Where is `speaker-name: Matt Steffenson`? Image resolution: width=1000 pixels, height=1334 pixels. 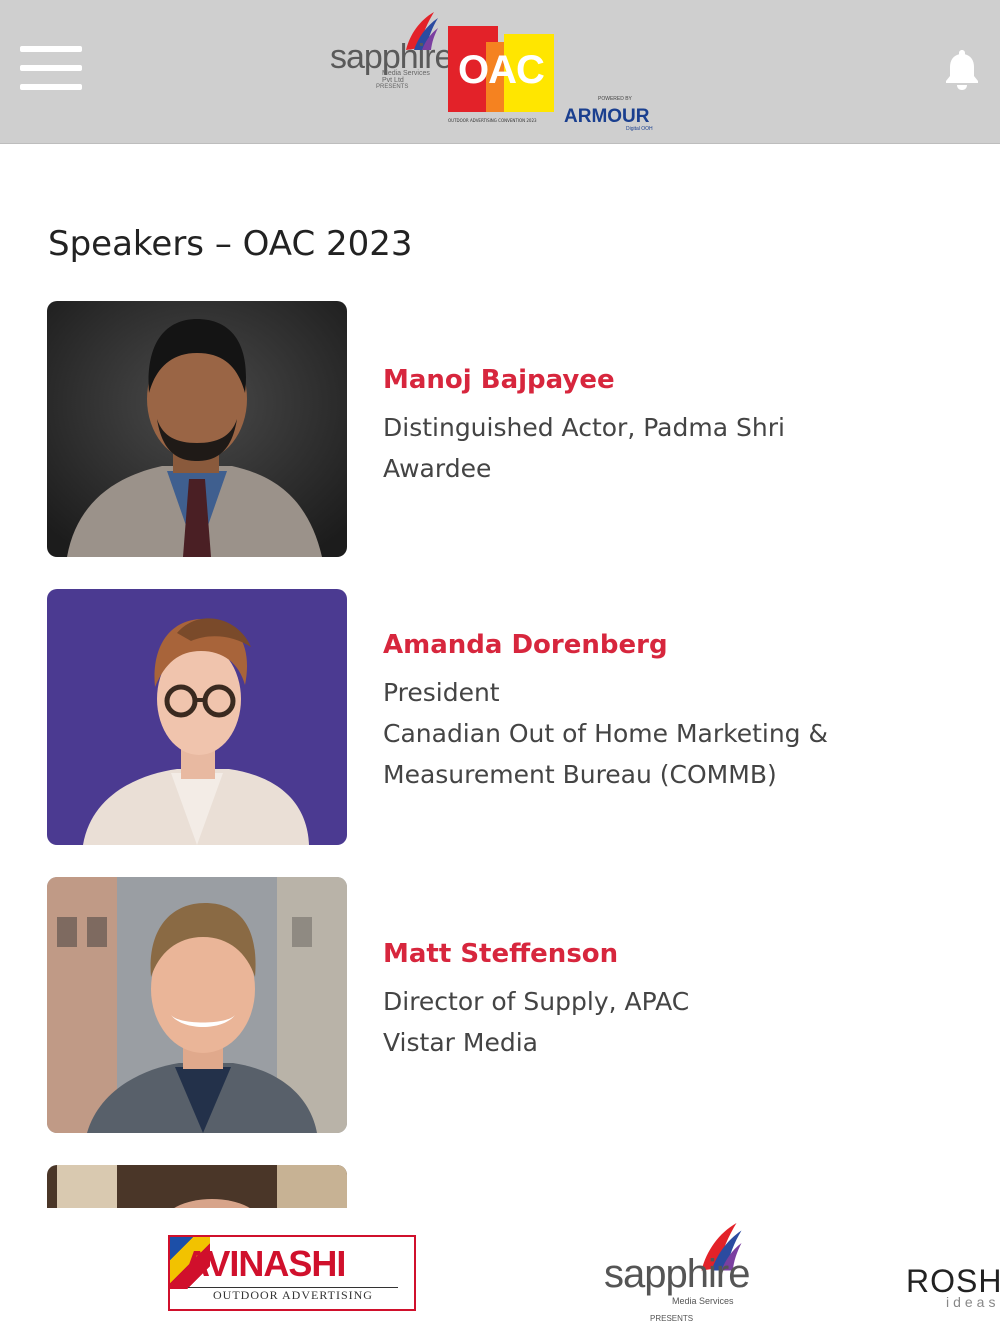 speaker-name: Matt Steffenson is located at coordinates (653, 954).